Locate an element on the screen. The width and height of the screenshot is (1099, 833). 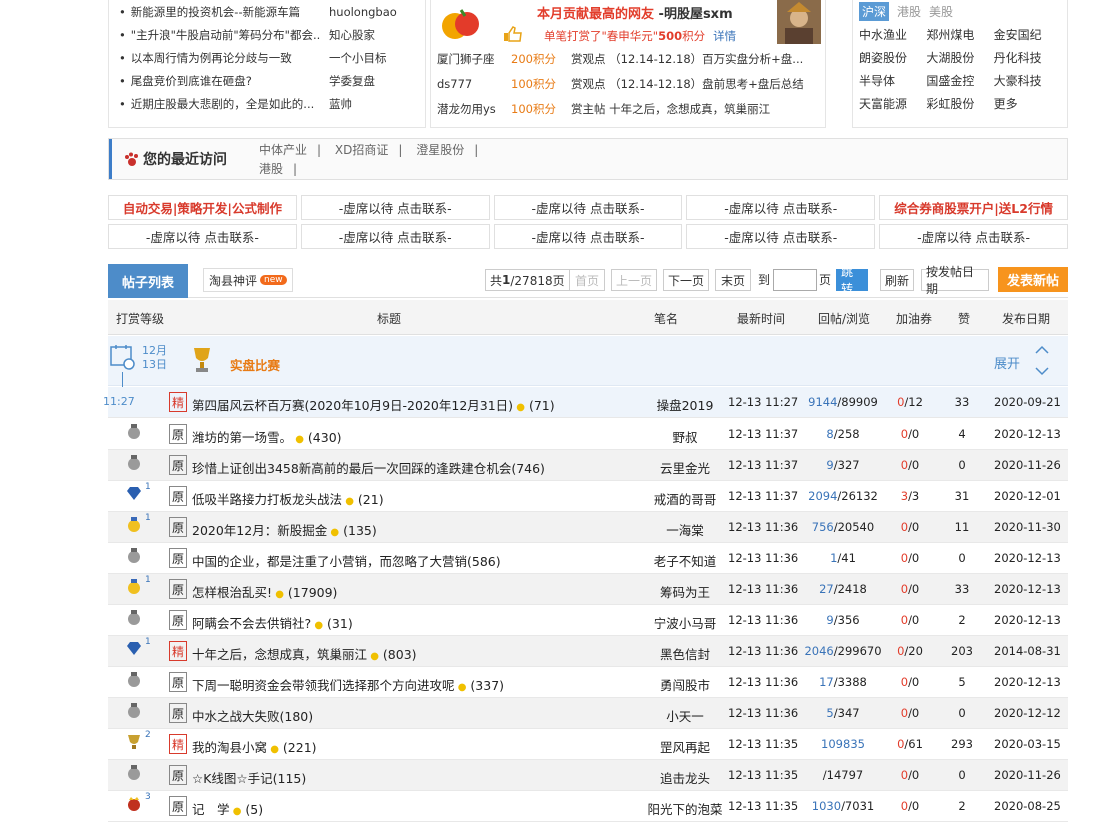
post-title-link: 中国的企业，都是注重了小营销，而忽略了大营销(586) is located at coordinates (346, 560).